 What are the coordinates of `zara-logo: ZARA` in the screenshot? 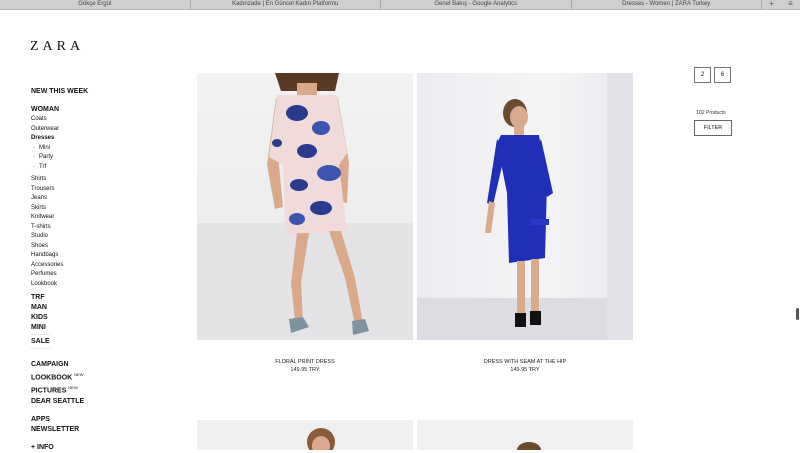 It's located at (57, 47).